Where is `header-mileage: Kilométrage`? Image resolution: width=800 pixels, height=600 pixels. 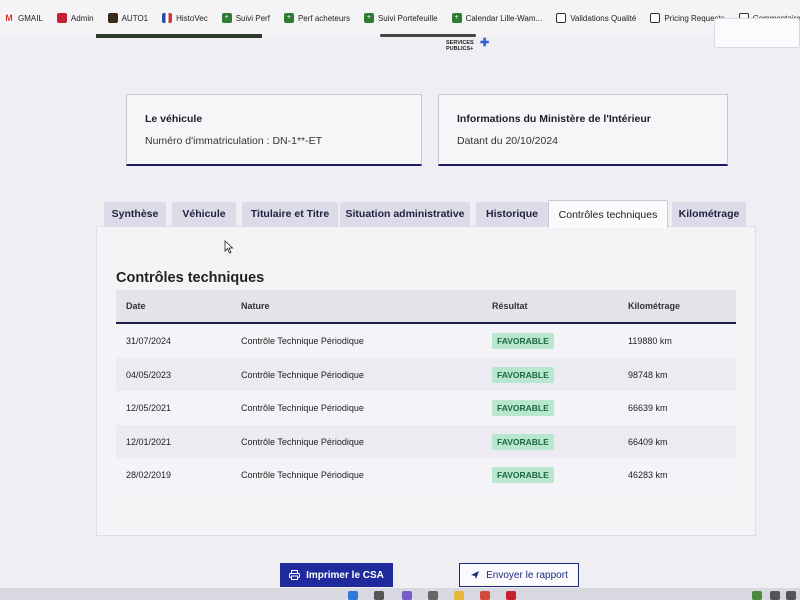
header-mileage: Kilométrage is located at coordinates (654, 306).